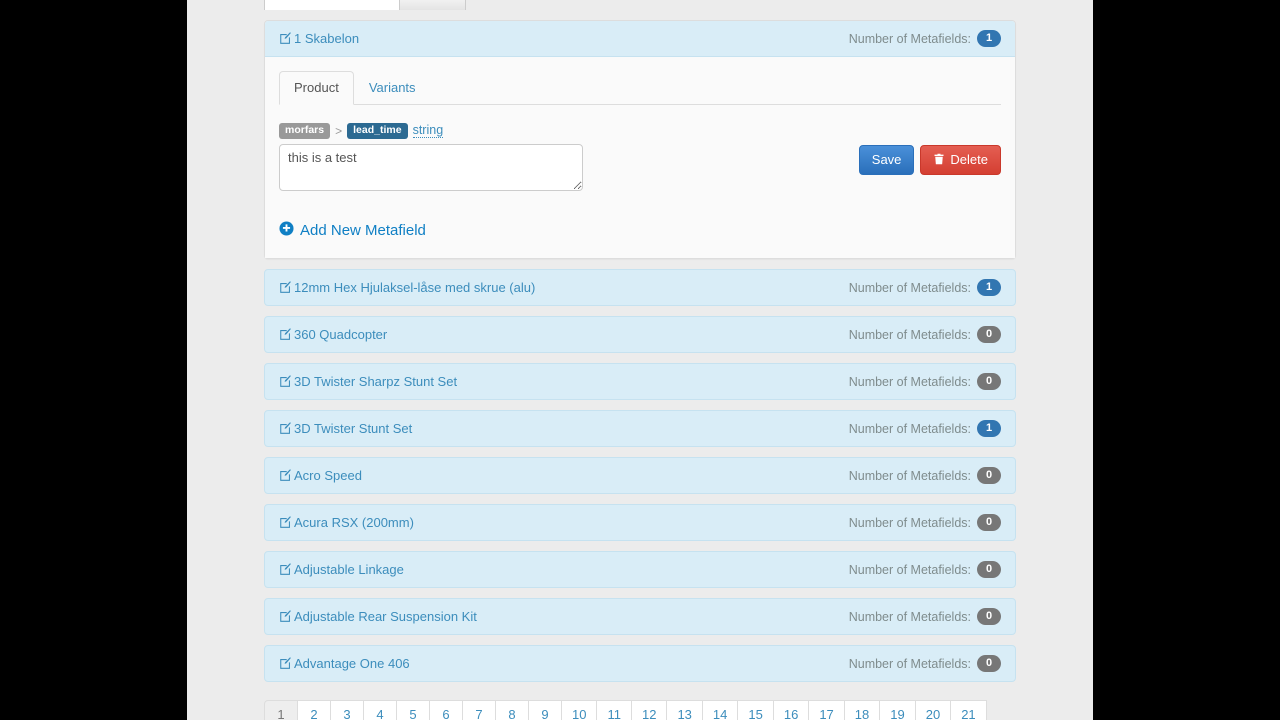  I want to click on pagination-item: 13, so click(684, 710).